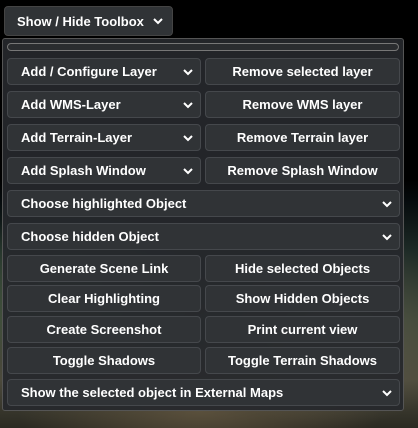 Image resolution: width=418 pixels, height=428 pixels. What do you see at coordinates (203, 236) in the screenshot?
I see `choose-hidden-object-select: Choose hidden Object` at bounding box center [203, 236].